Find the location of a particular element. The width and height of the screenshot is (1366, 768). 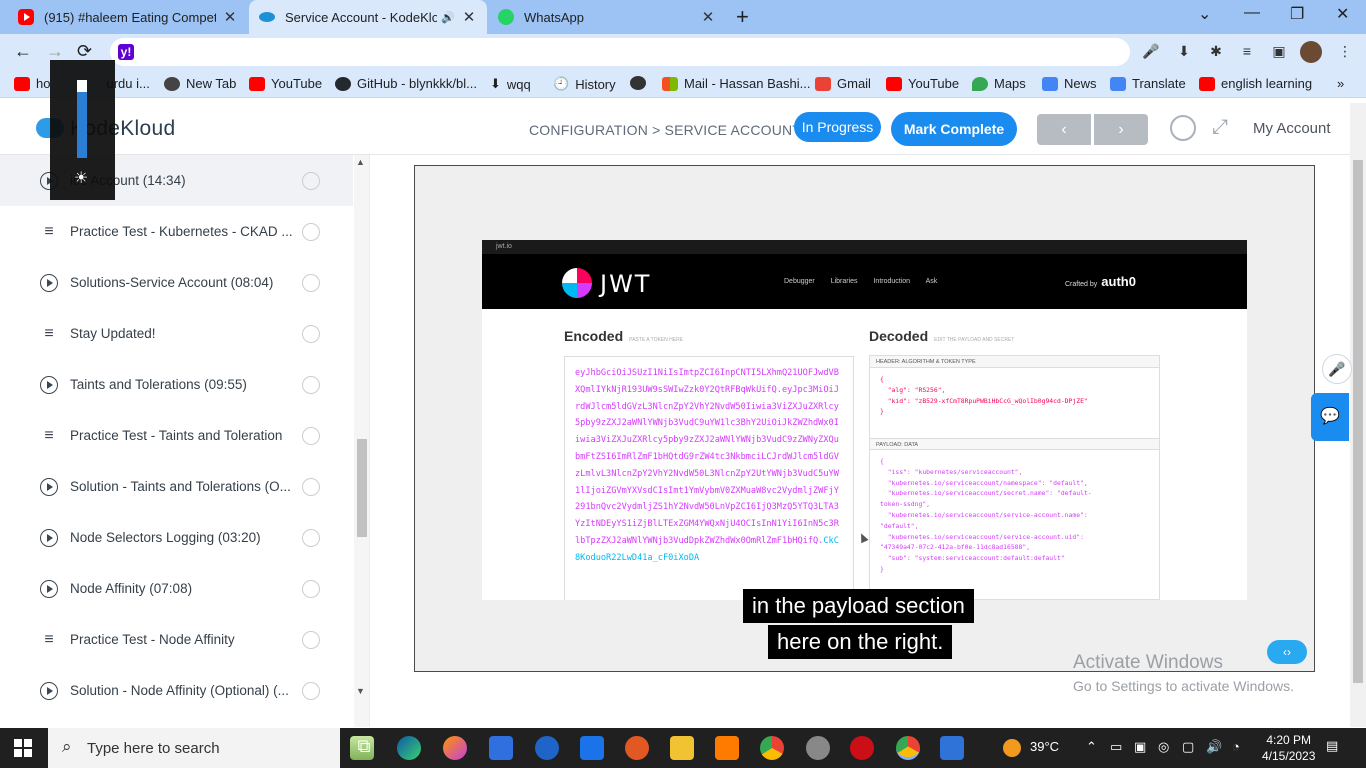

forward-icon: → is located at coordinates (55, 51).